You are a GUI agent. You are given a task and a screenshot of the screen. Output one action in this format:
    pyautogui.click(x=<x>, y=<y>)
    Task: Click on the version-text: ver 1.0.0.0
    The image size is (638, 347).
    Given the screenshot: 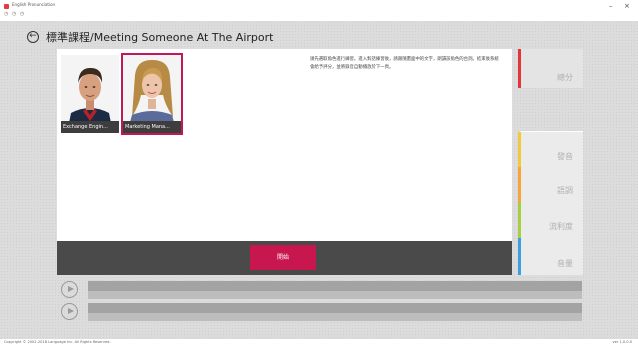 What is the action you would take?
    pyautogui.click(x=622, y=342)
    